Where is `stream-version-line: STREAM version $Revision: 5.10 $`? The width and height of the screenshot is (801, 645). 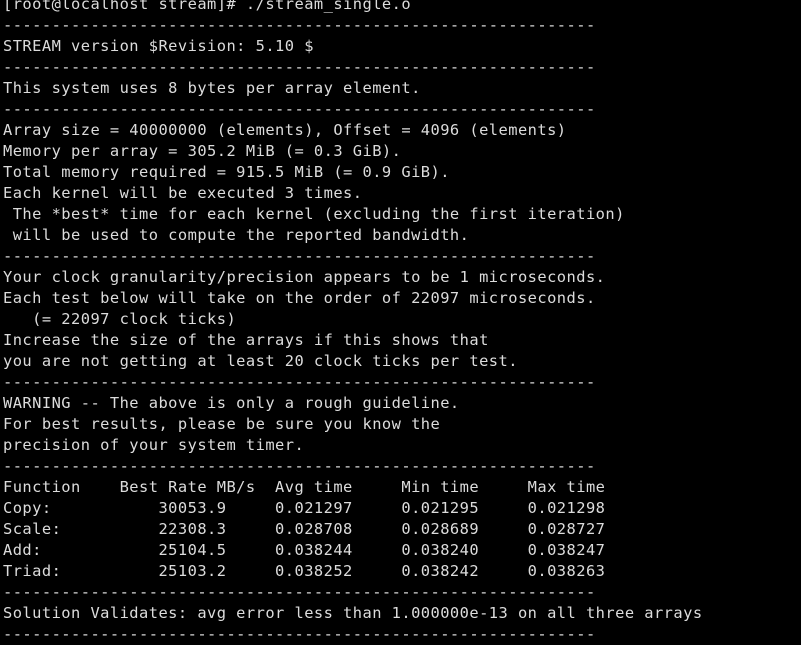 stream-version-line: STREAM version $Revision: 5.10 $ is located at coordinates (158, 46).